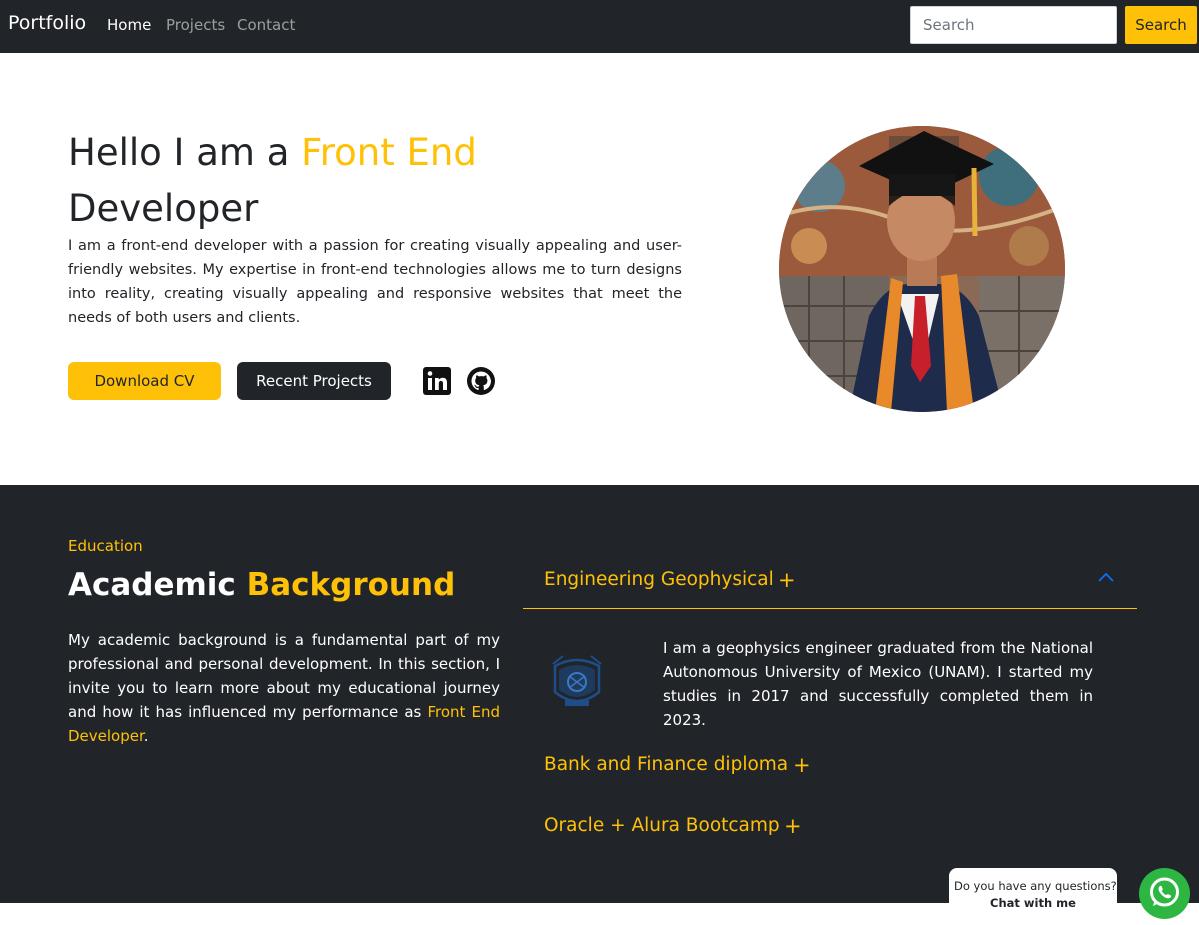 Image resolution: width=1199 pixels, height=925 pixels. I want to click on recent-projects-button: Recent Projects, so click(314, 381).